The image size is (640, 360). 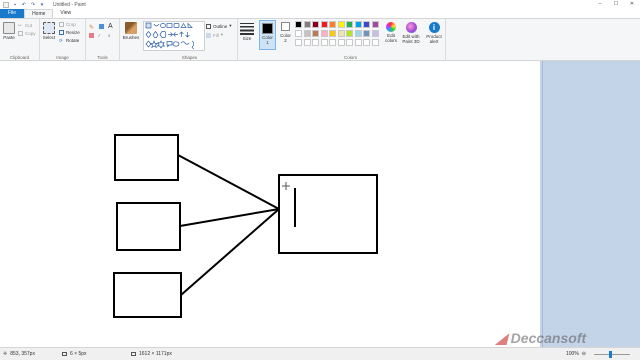 What do you see at coordinates (33, 5) in the screenshot?
I see `redo-icon: ↷` at bounding box center [33, 5].